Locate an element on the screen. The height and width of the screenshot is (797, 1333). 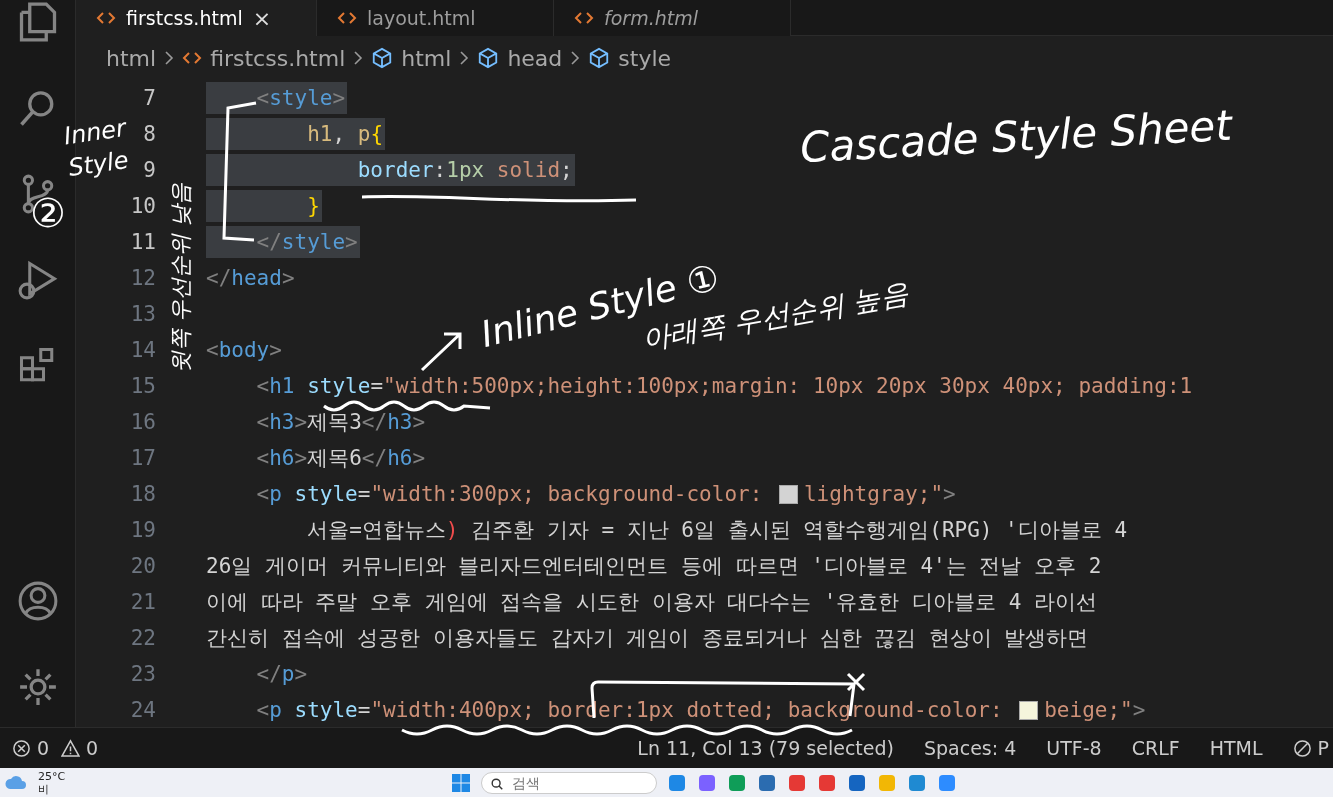
code-token: , is located at coordinates (339, 134).